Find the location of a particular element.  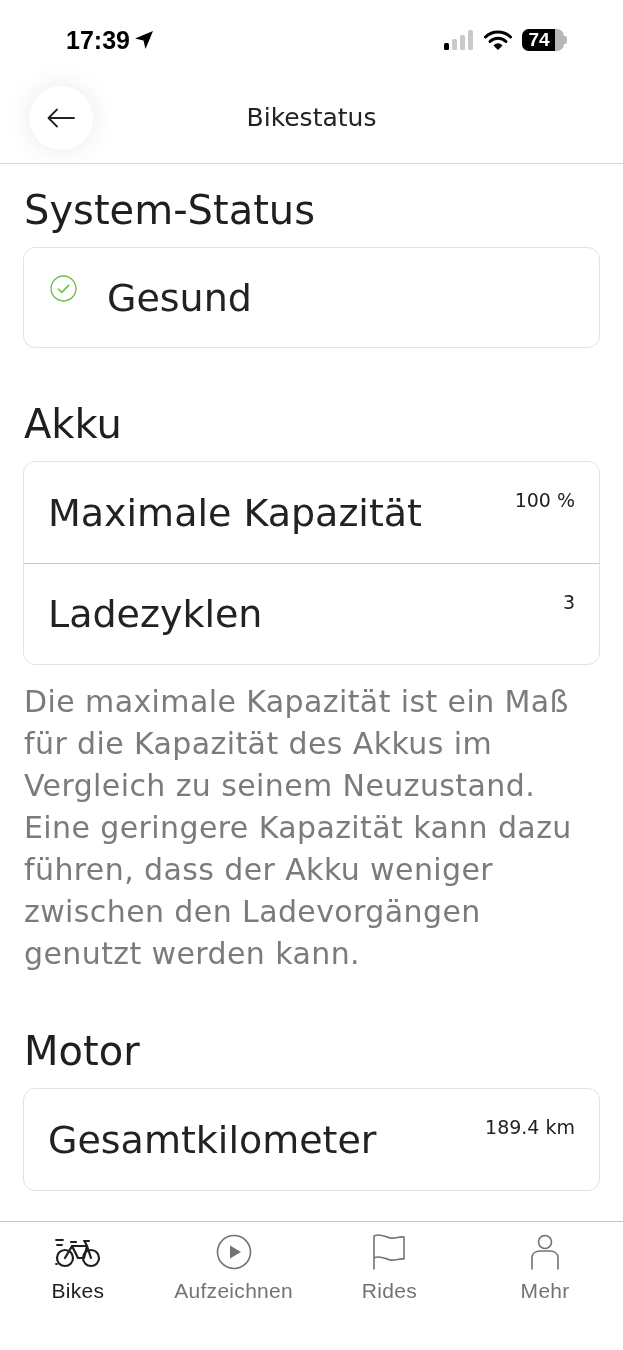

page-title: Bikestatus is located at coordinates (311, 117).